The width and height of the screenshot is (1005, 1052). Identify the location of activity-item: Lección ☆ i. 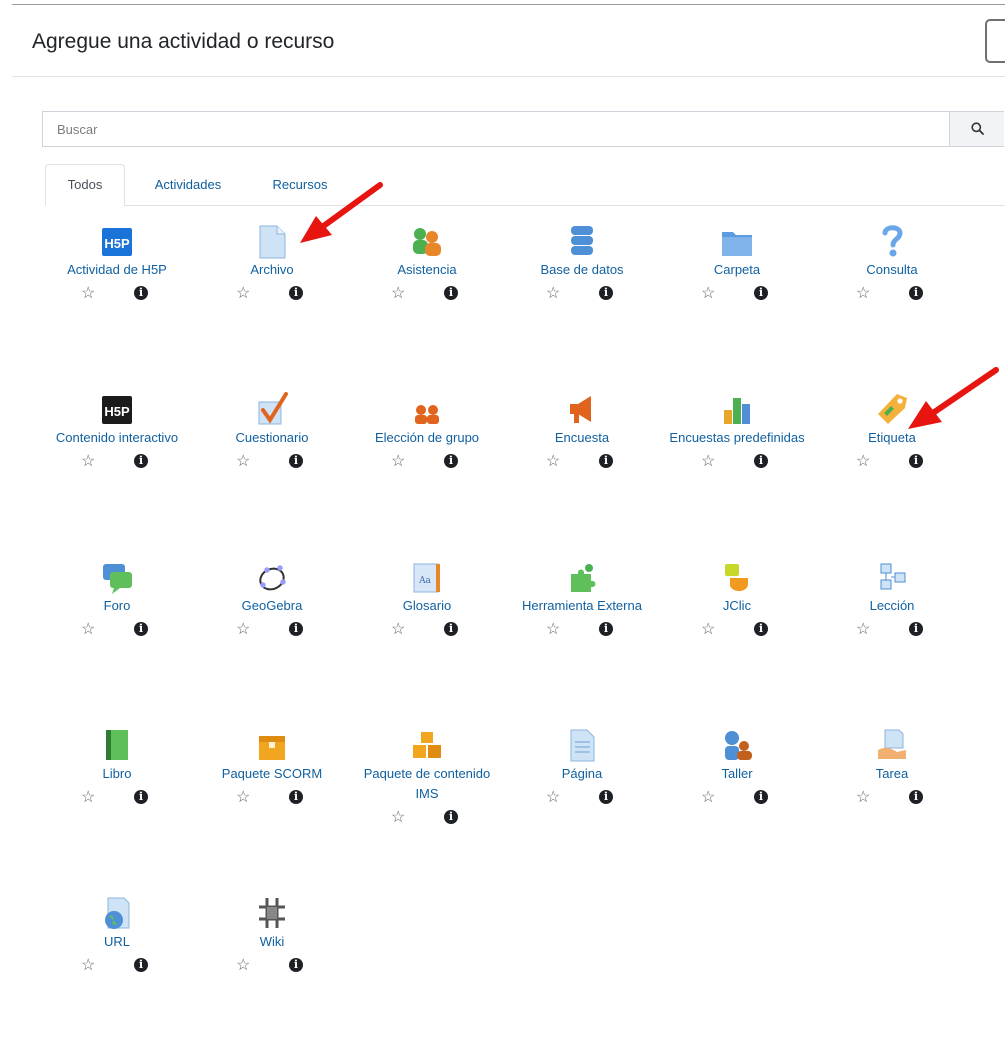
(892, 597).